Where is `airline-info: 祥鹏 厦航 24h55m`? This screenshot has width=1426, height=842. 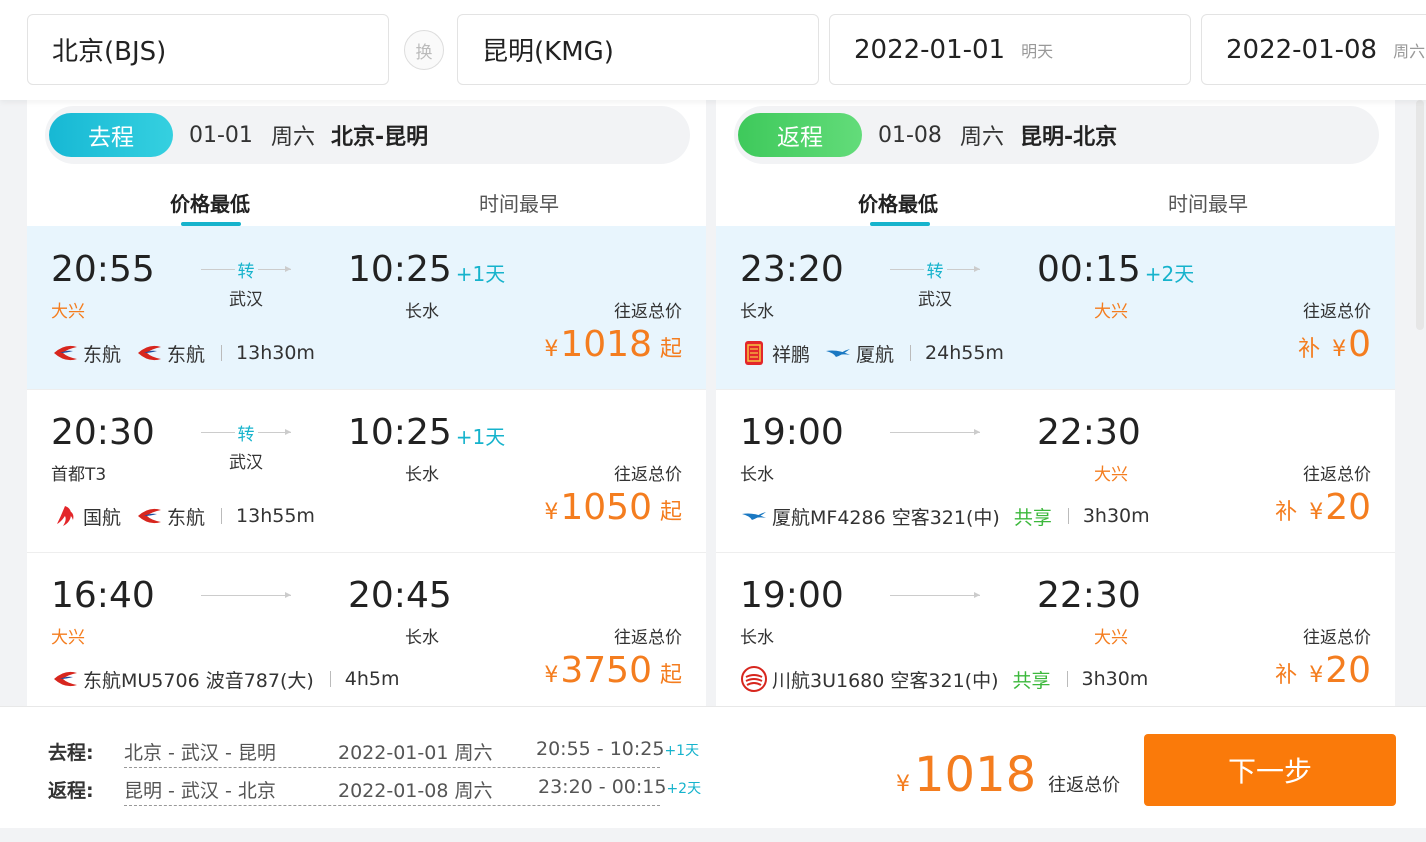 airline-info: 祥鹏 厦航 24h55m is located at coordinates (872, 353).